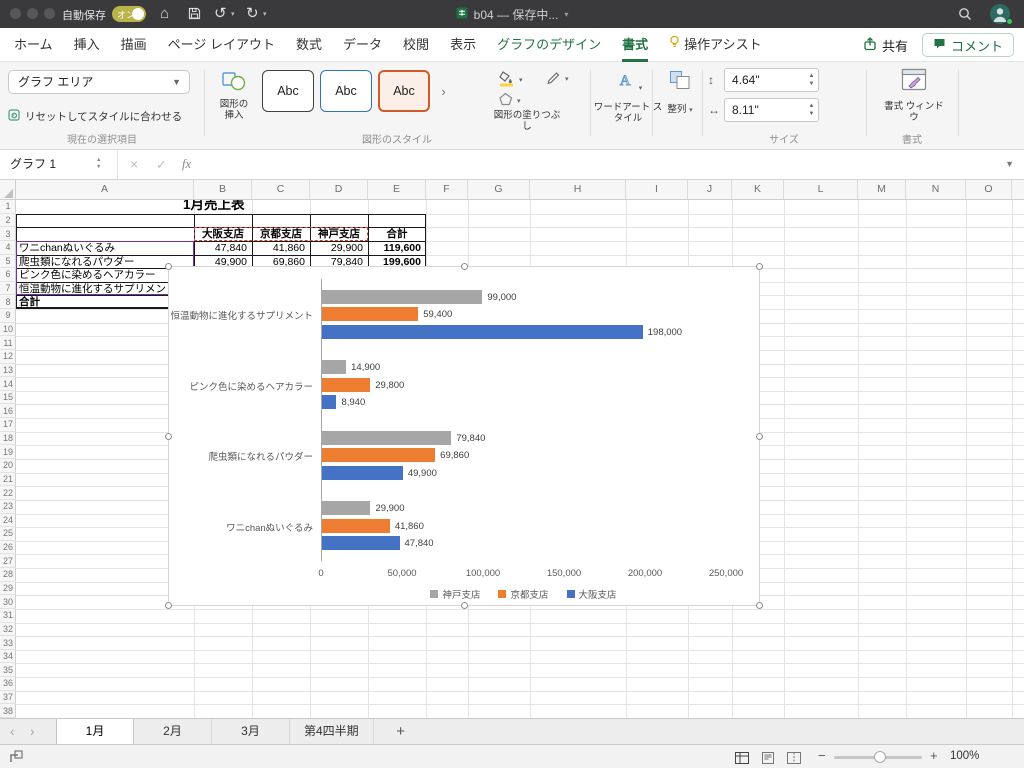  What do you see at coordinates (288, 91) in the screenshot?
I see `shape-style-1: Abc` at bounding box center [288, 91].